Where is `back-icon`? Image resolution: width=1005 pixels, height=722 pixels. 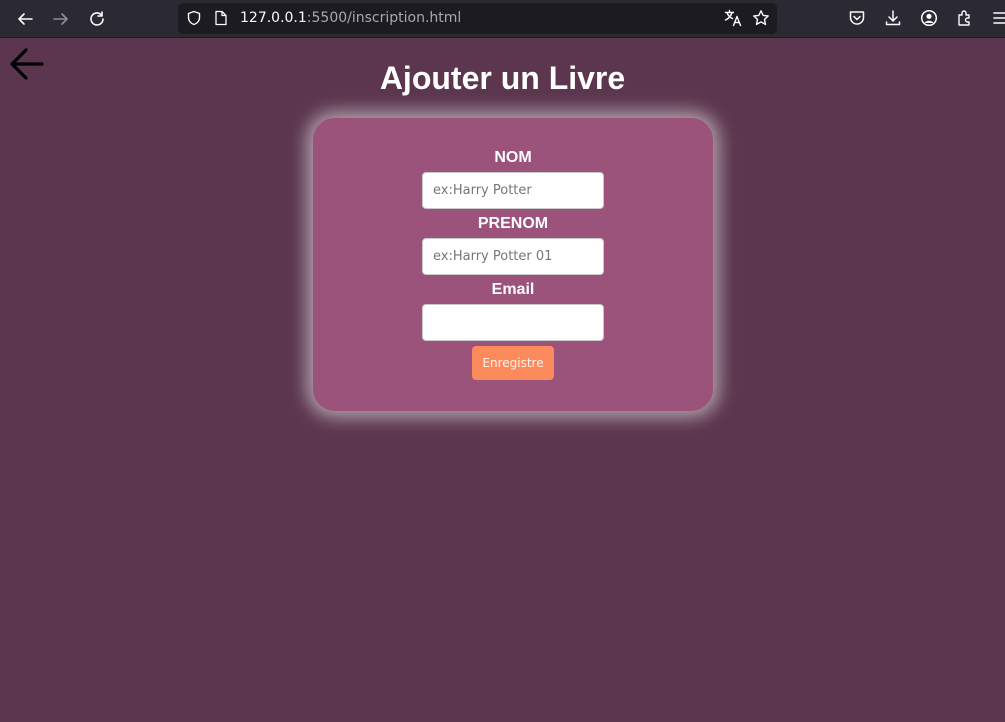
back-icon is located at coordinates (25, 19).